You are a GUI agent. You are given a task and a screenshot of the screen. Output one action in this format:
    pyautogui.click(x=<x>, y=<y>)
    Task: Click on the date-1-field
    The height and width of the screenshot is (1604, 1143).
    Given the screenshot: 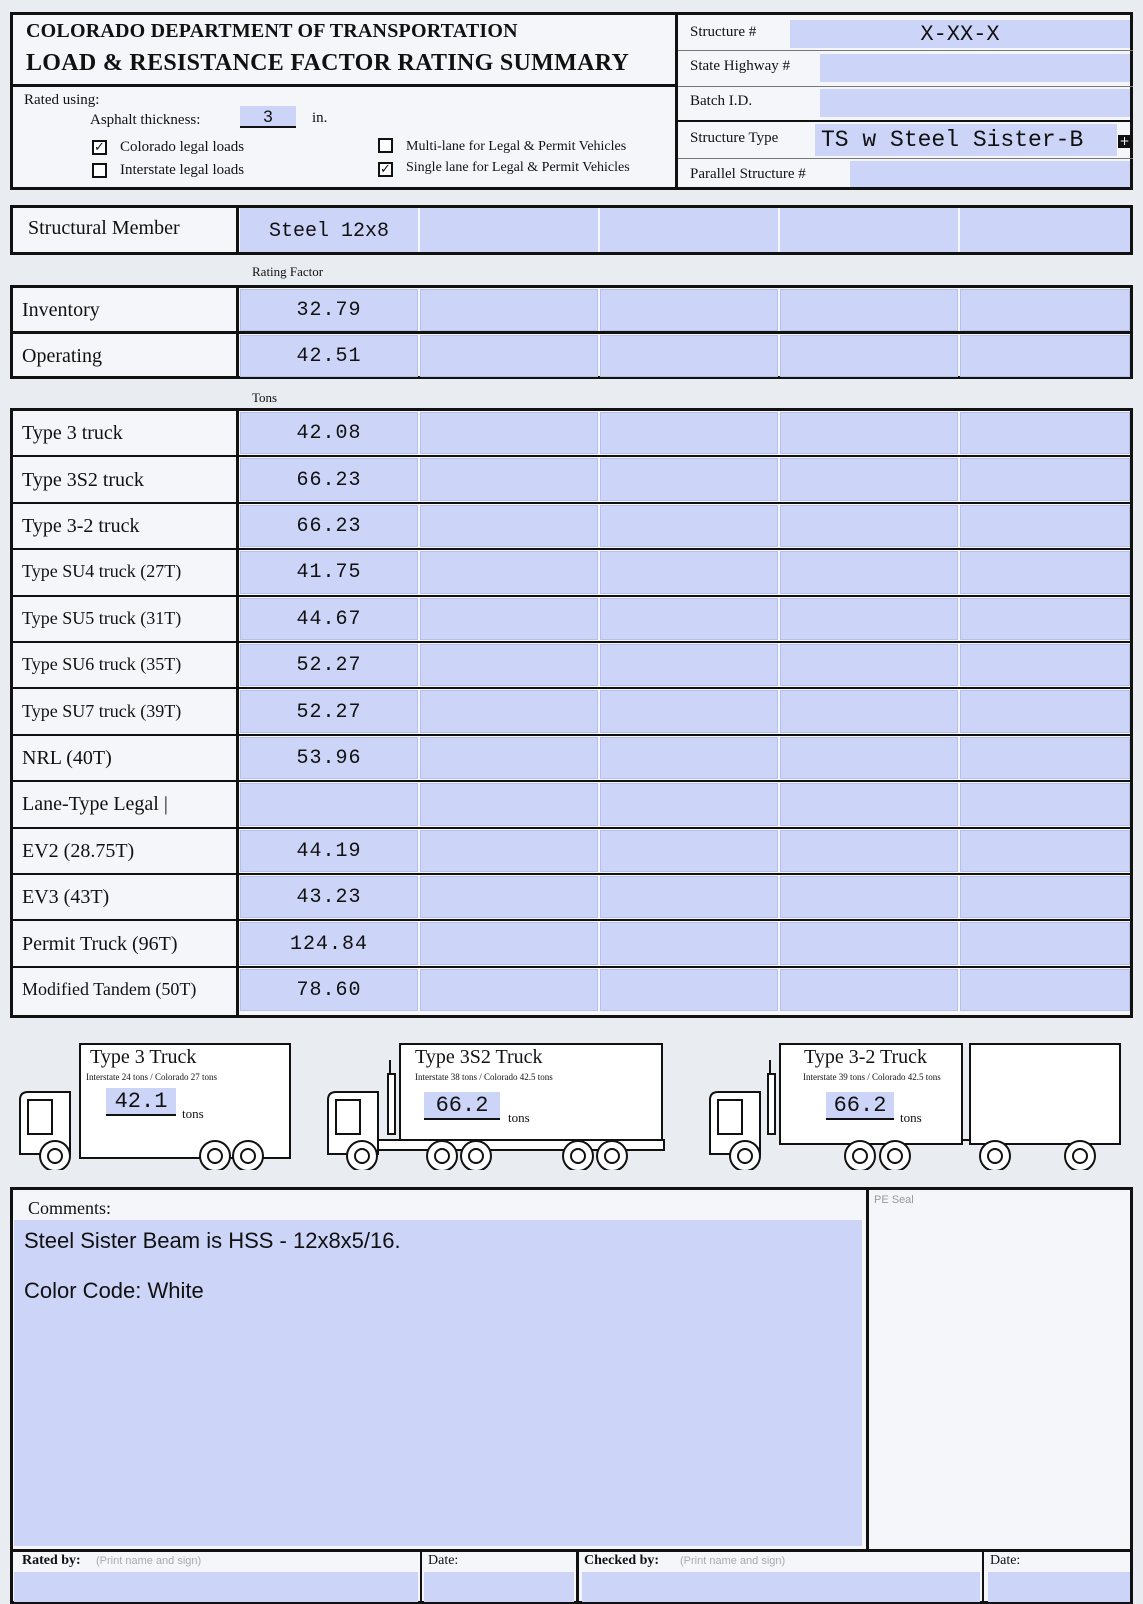 What is the action you would take?
    pyautogui.click(x=499, y=1587)
    